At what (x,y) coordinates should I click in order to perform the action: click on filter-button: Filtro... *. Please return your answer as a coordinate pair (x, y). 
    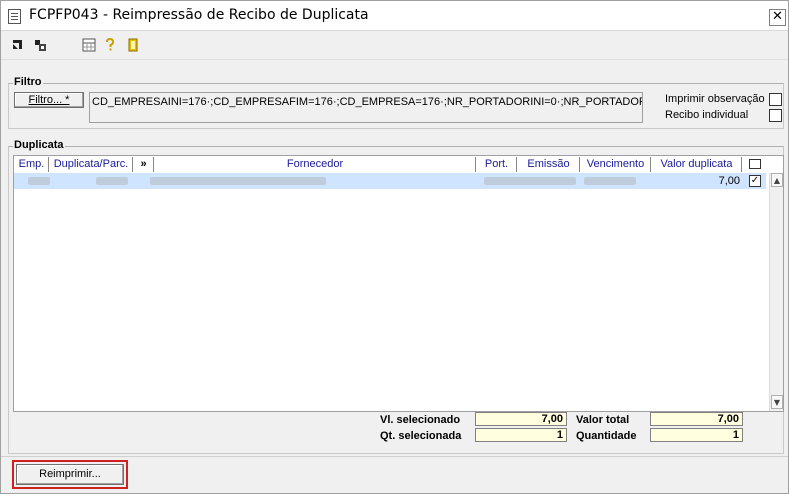
    Looking at the image, I should click on (49, 100).